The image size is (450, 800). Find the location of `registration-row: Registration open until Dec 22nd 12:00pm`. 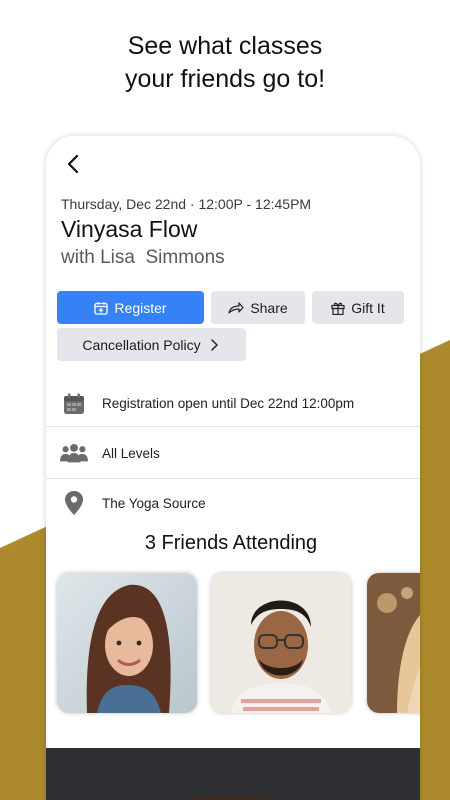

registration-row: Registration open until Dec 22nd 12:00pm is located at coordinates (233, 404).